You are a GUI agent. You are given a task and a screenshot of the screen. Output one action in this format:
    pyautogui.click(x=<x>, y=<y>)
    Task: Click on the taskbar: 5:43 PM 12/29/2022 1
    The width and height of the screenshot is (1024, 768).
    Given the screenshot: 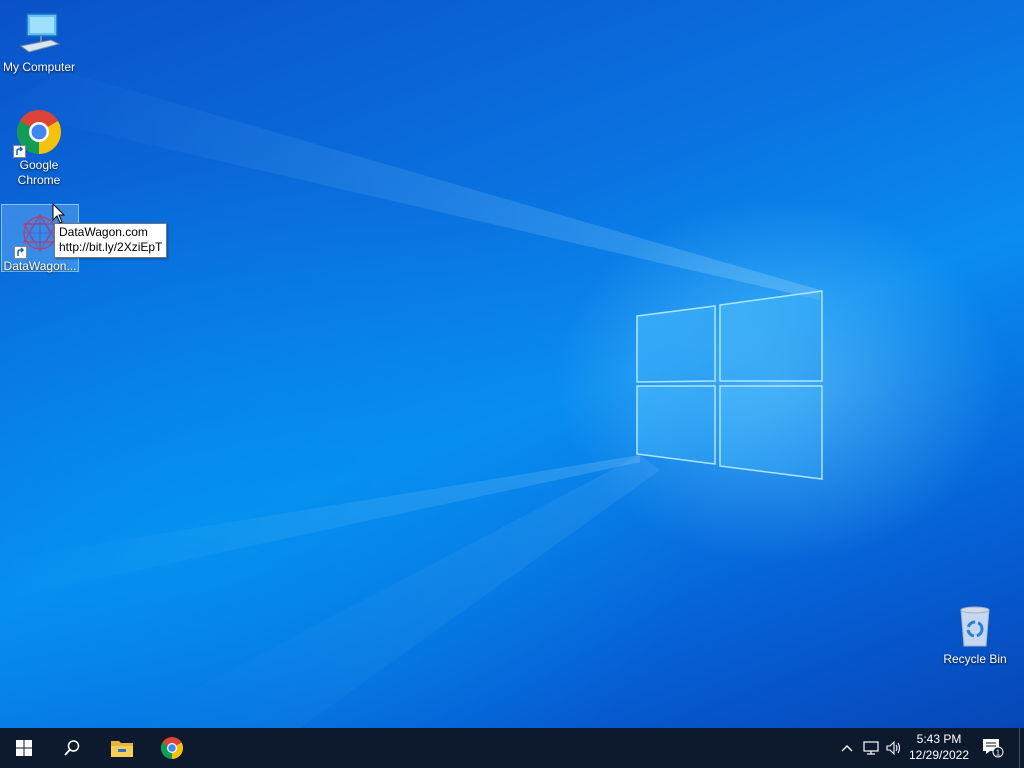 What is the action you would take?
    pyautogui.click(x=512, y=748)
    